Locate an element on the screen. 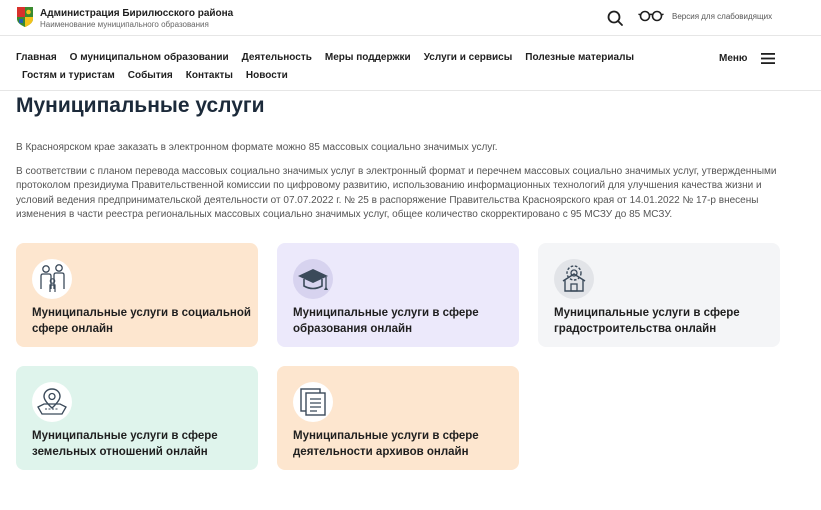  nav-item-contacts: Контакты is located at coordinates (209, 75).